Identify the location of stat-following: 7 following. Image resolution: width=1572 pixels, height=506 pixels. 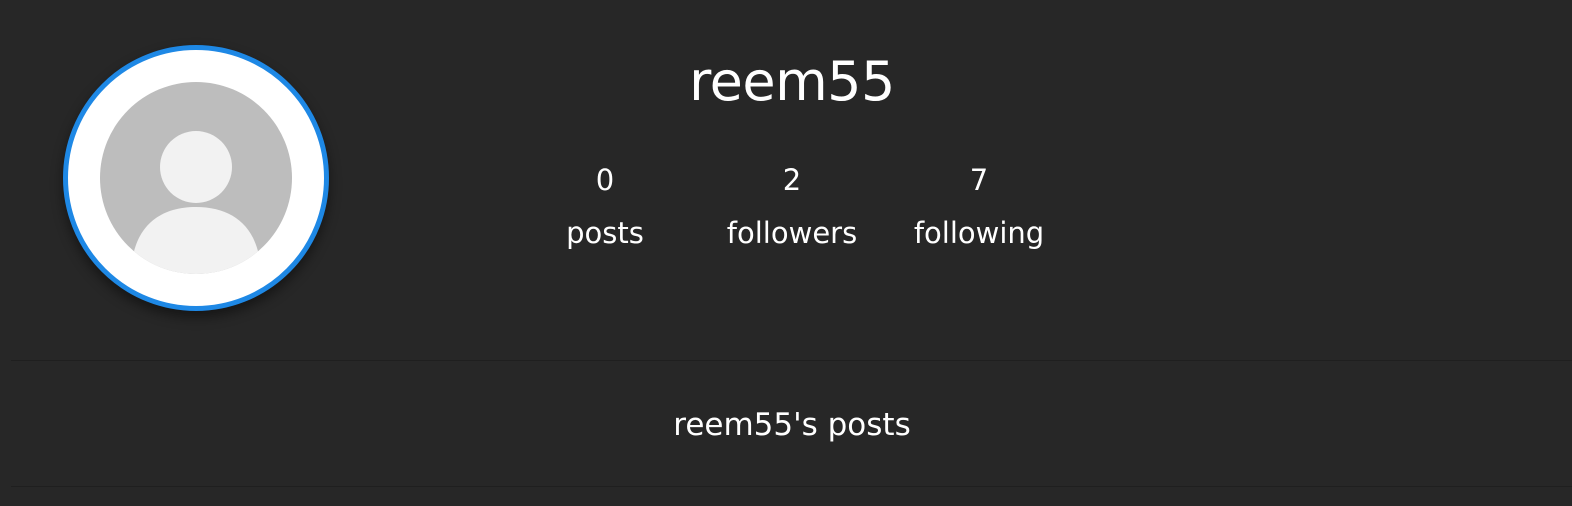
(979, 208).